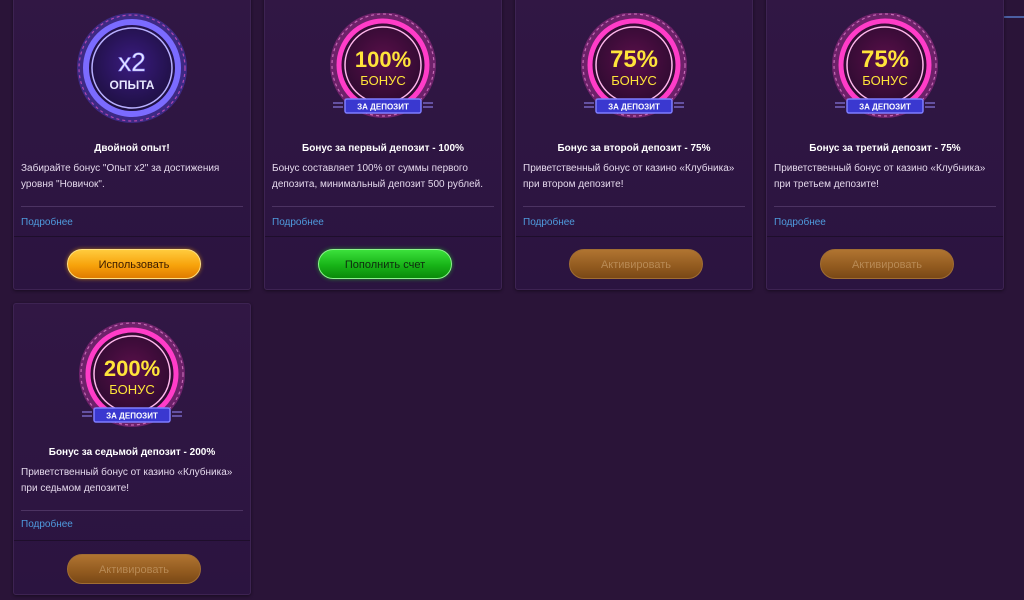  I want to click on bonus-badge: x2 ОПЫТА, so click(132, 73).